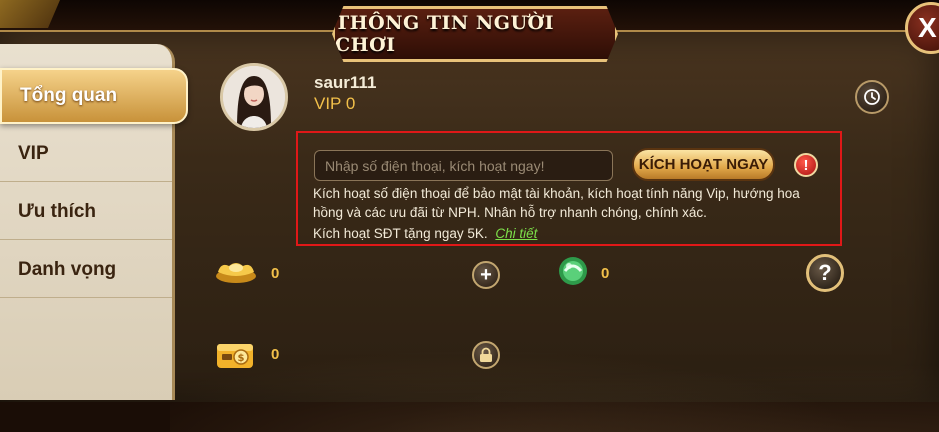 The image size is (939, 432). I want to click on activate-now-button: KÍCH HOẠT NGAY, so click(703, 164).